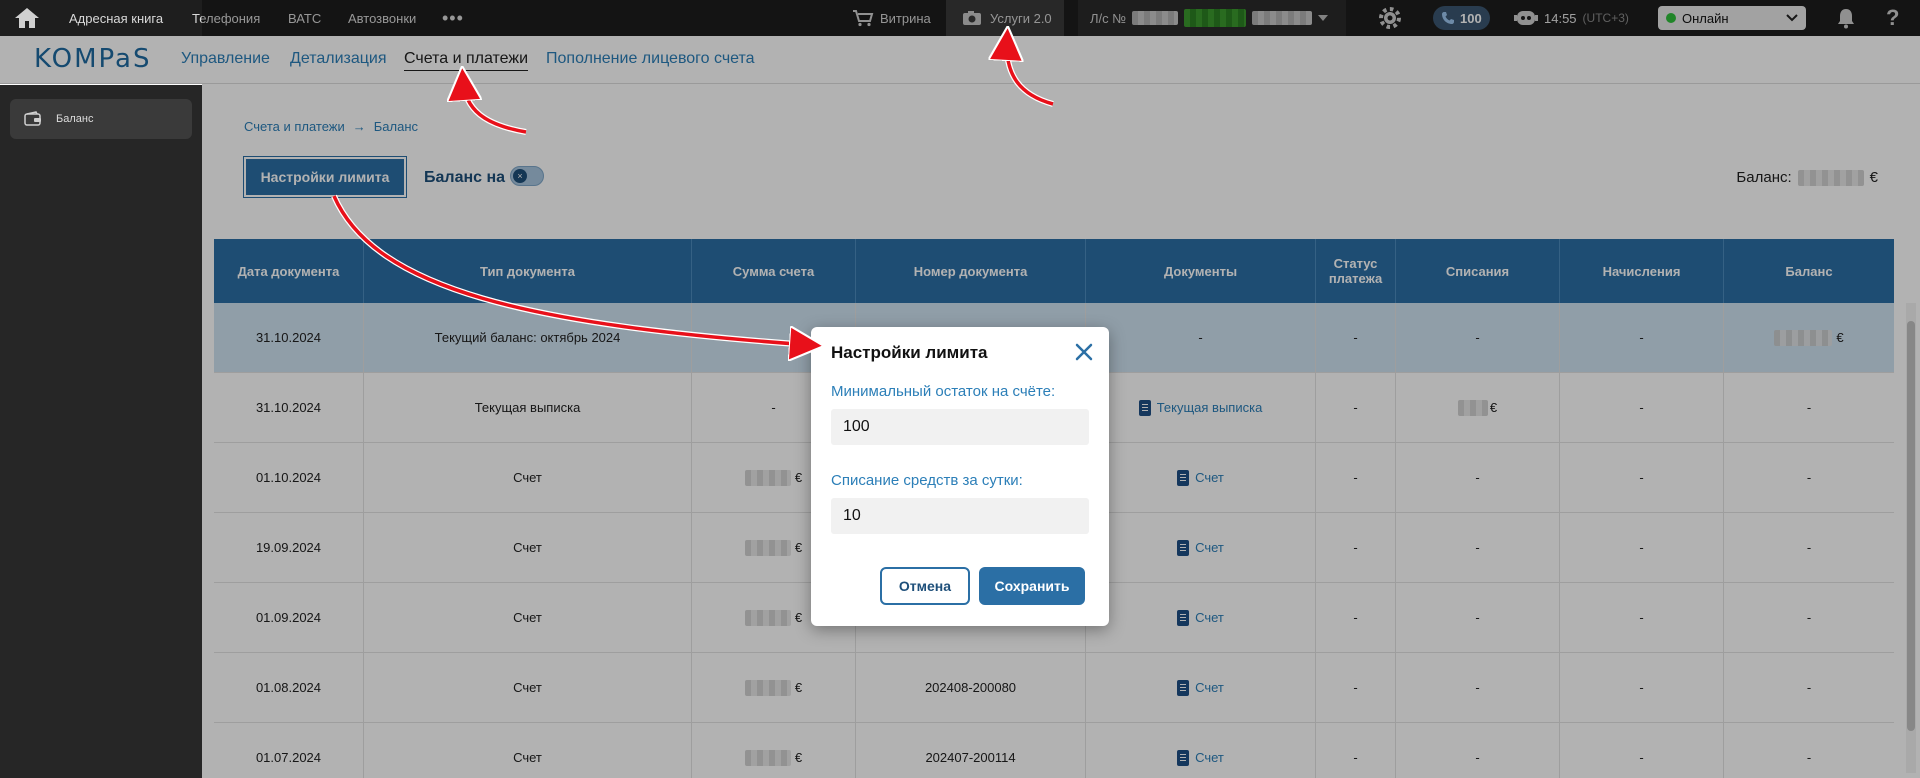 The width and height of the screenshot is (1920, 778). Describe the element at coordinates (1032, 586) in the screenshot. I see `save-button: Сохранить` at that location.